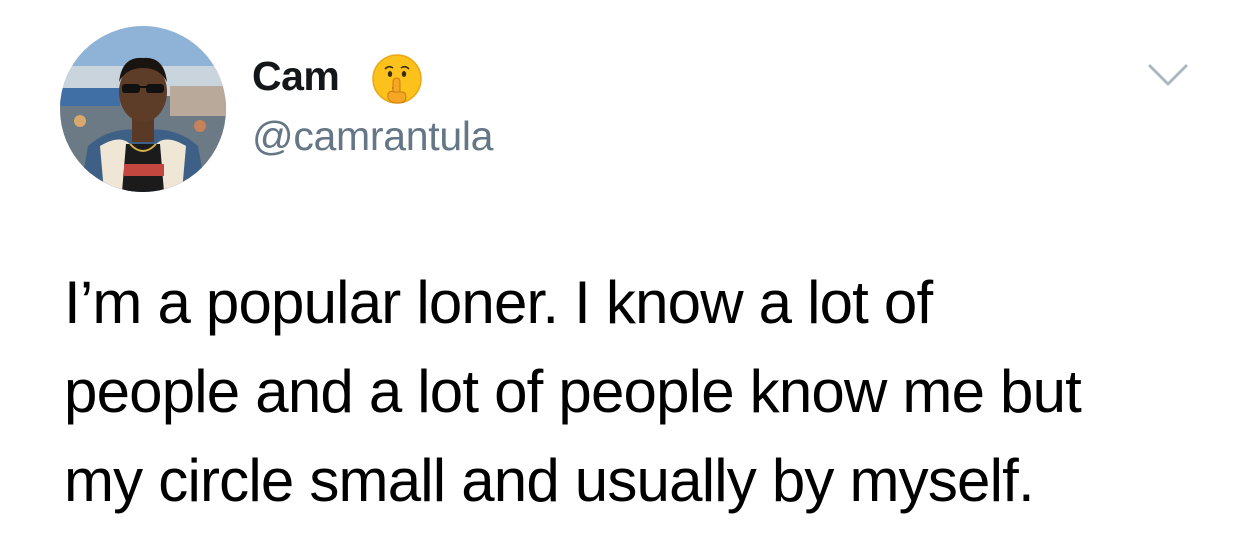  Describe the element at coordinates (573, 391) in the screenshot. I see `tweet-text-line: people and a lot of people know me but` at that location.